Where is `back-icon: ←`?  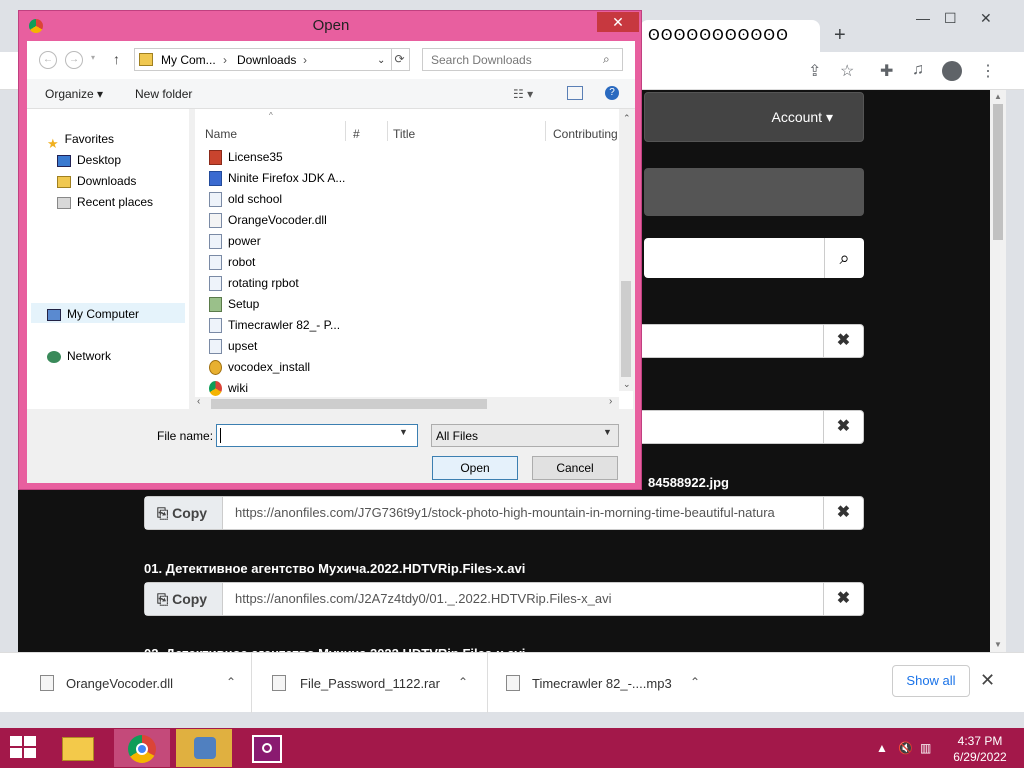 back-icon: ← is located at coordinates (48, 60).